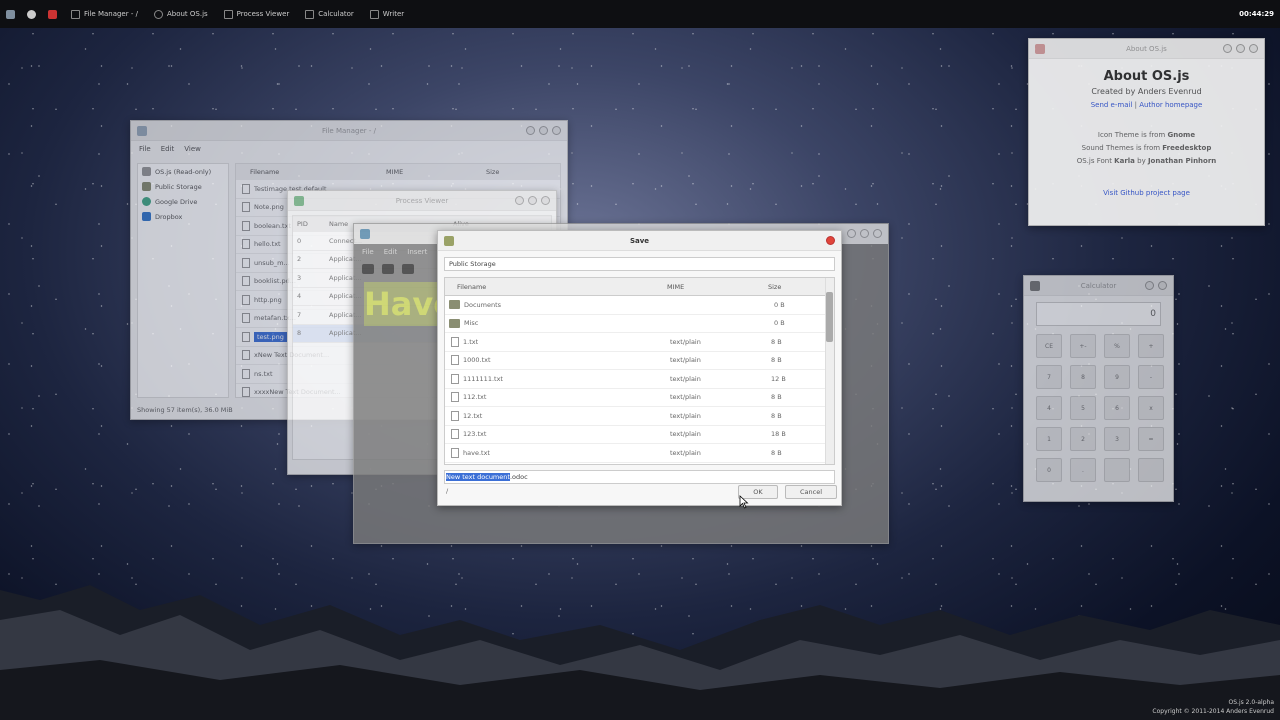 The image size is (1280, 720). What do you see at coordinates (52, 14) in the screenshot?
I see `panel-app-button` at bounding box center [52, 14].